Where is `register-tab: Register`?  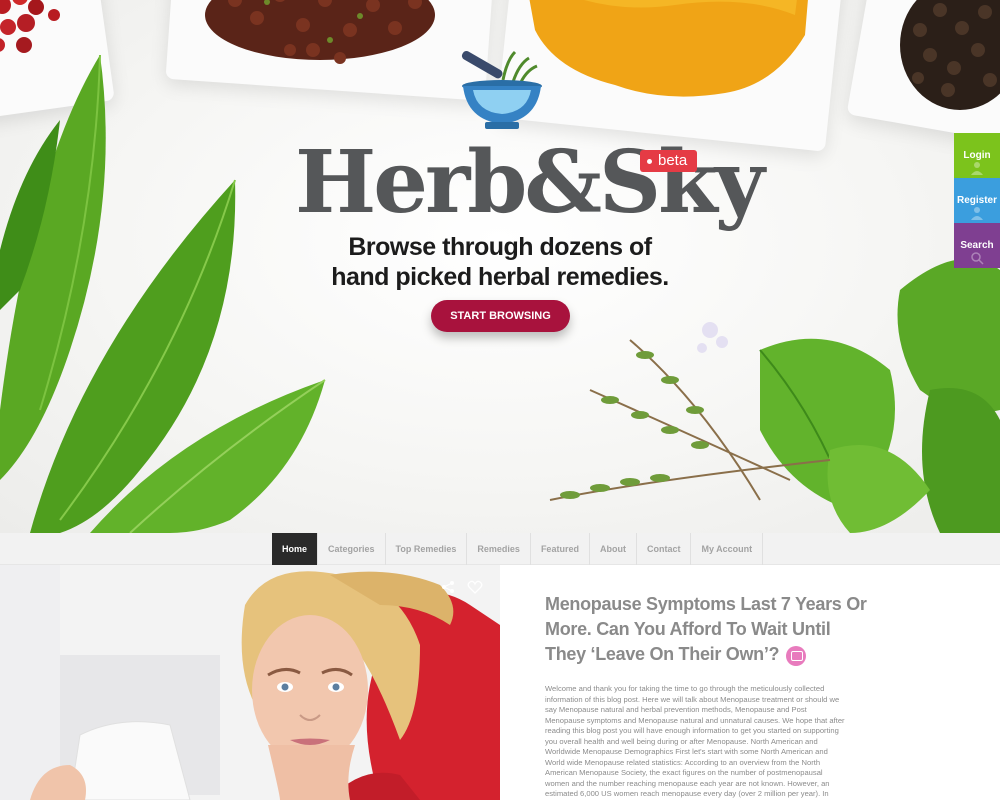
register-tab: Register is located at coordinates (977, 200).